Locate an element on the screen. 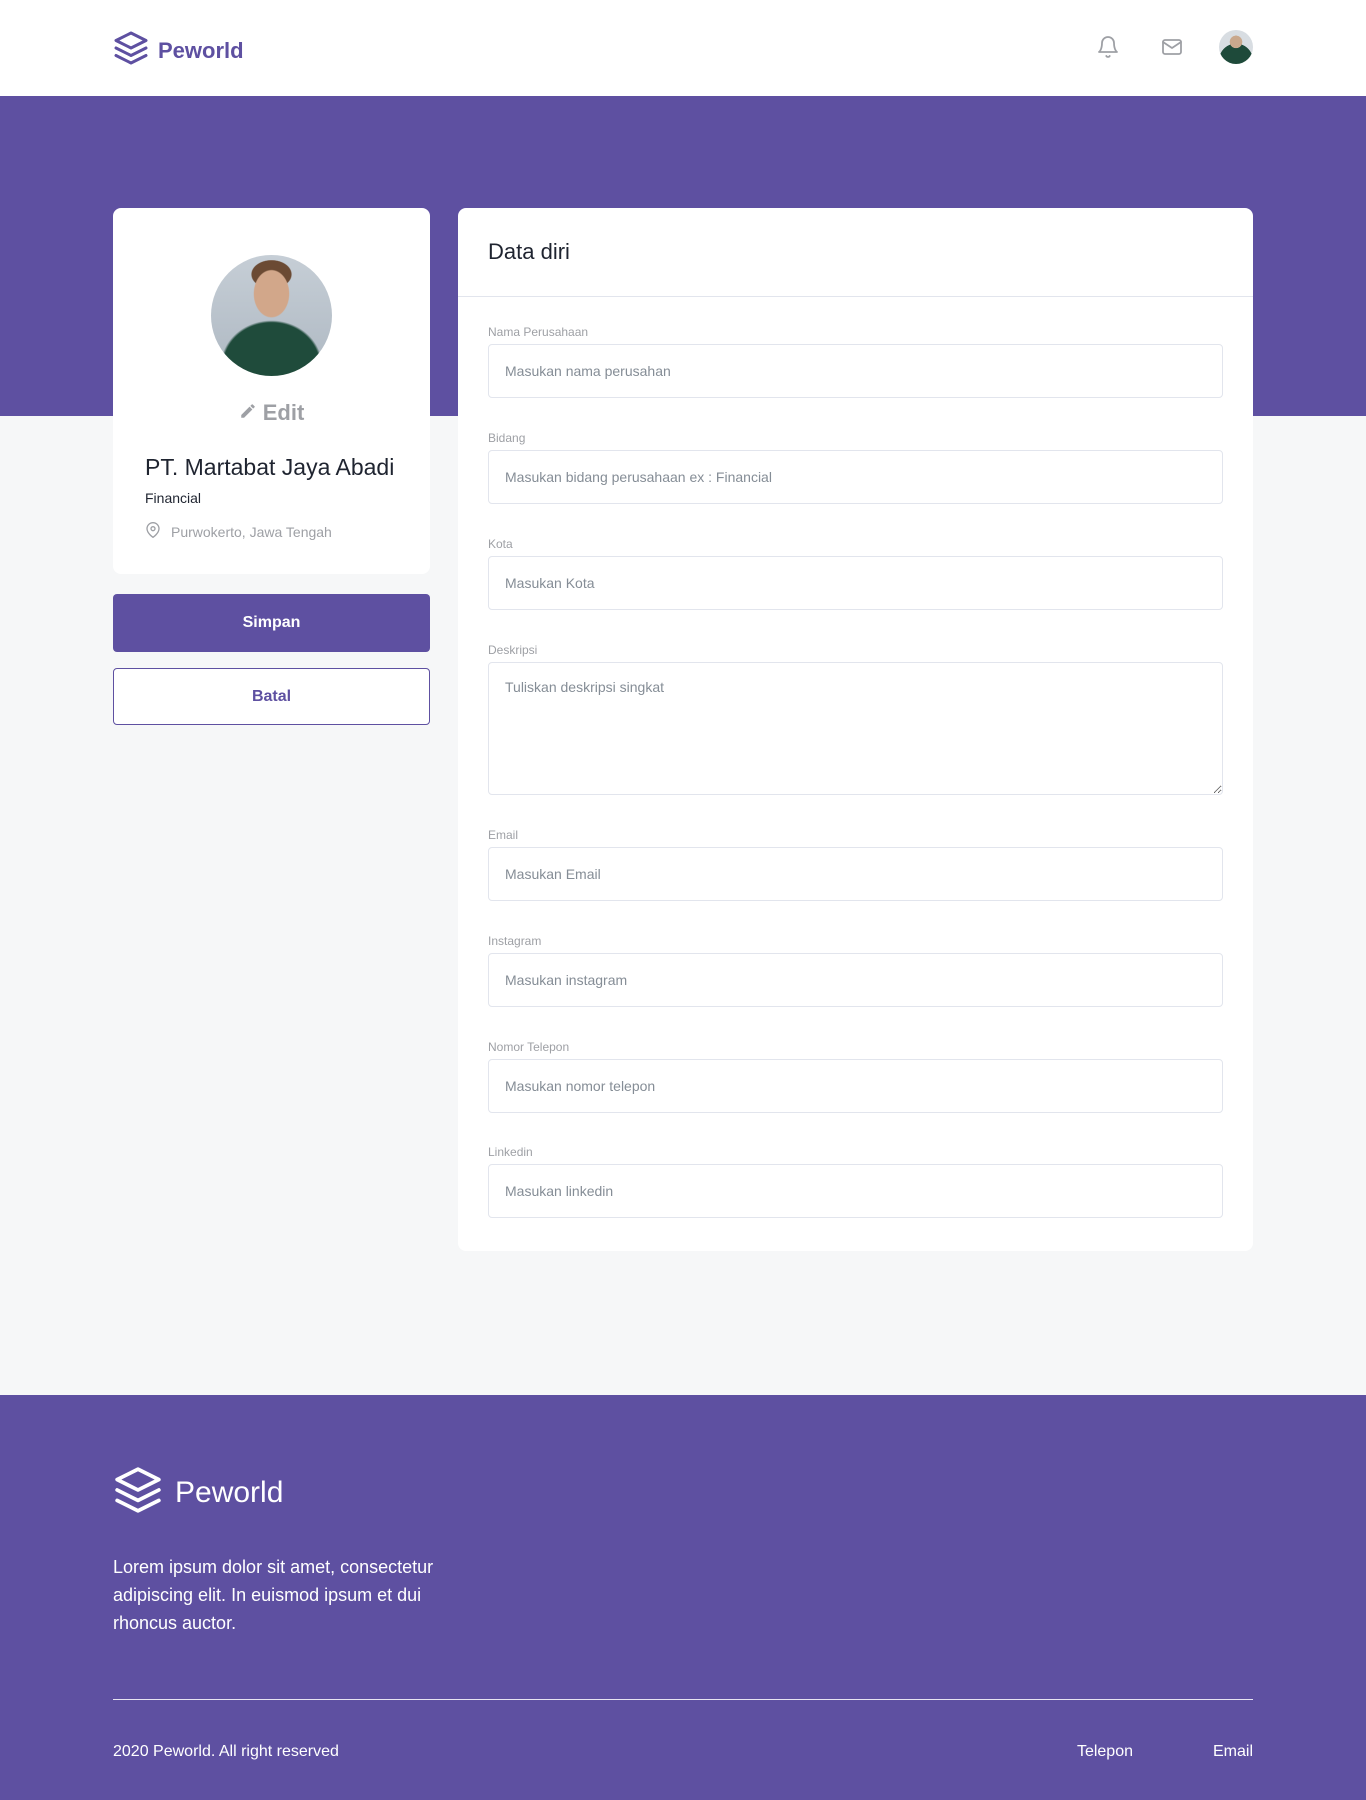 The width and height of the screenshot is (1366, 1800). brand-logo-link: Peworld is located at coordinates (178, 50).